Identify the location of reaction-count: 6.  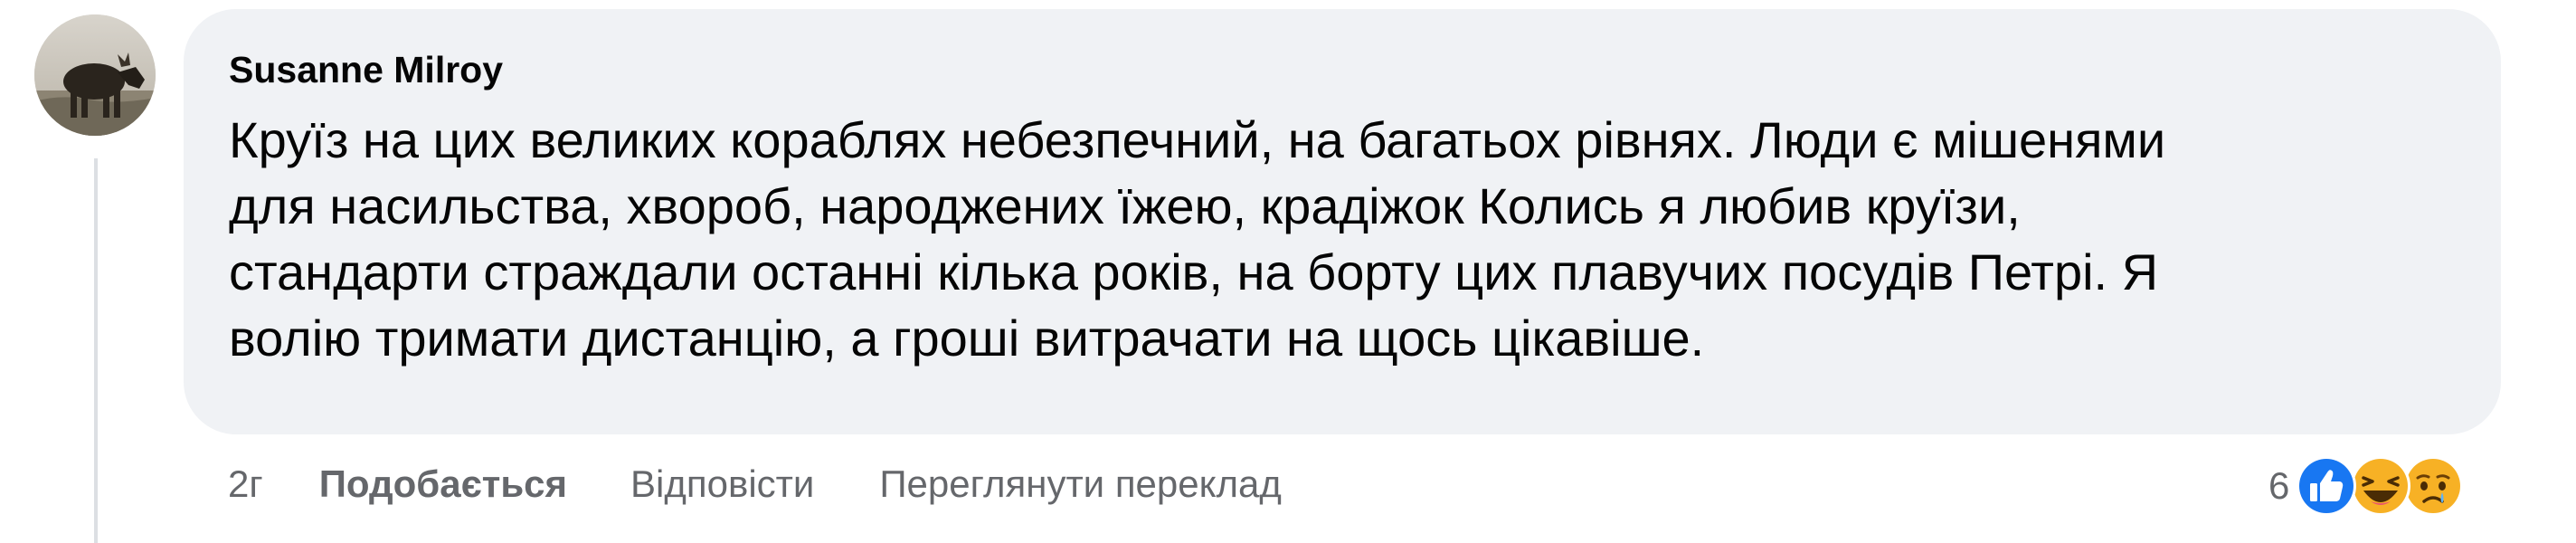
(2279, 486).